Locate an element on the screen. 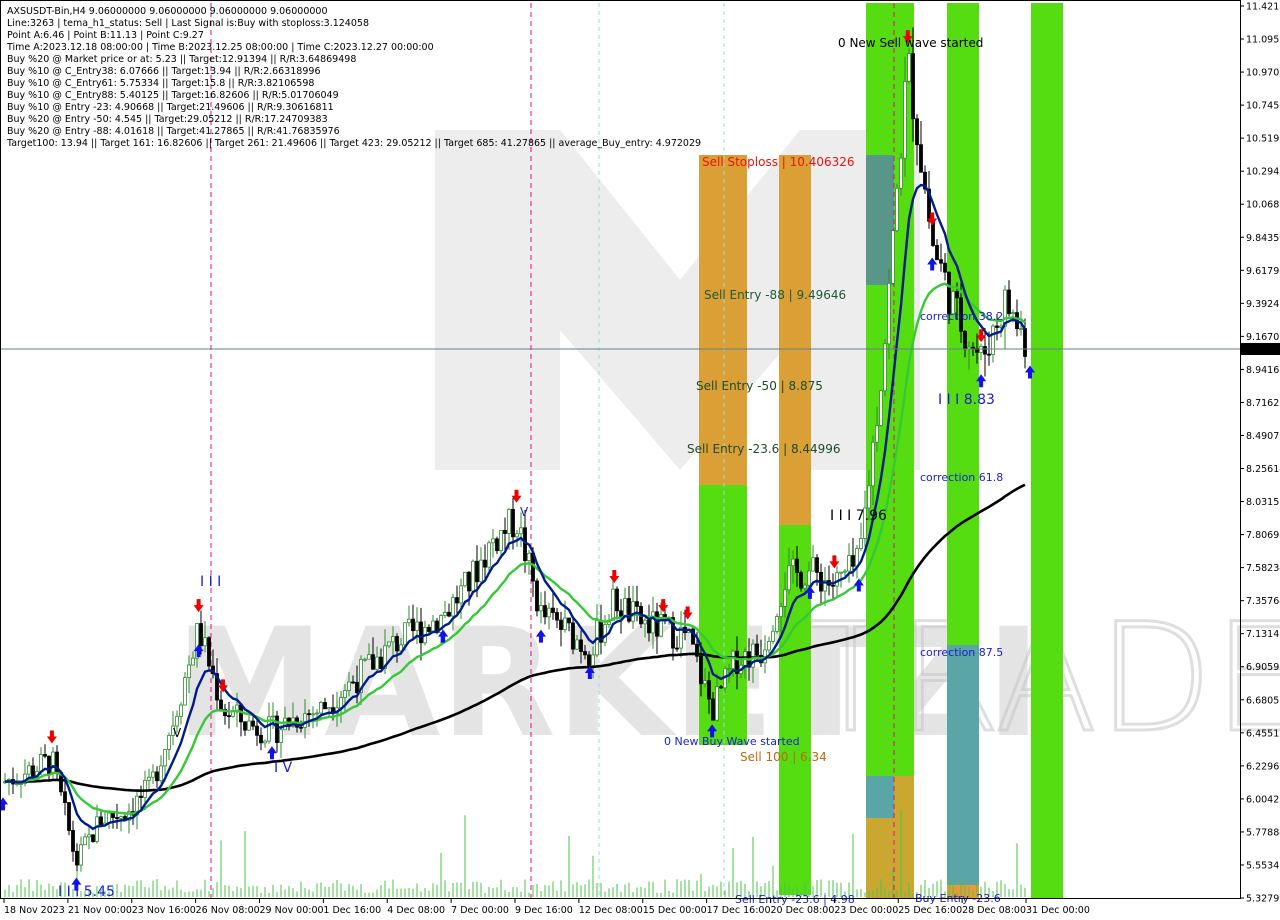 The height and width of the screenshot is (920, 1280). price-tick-label: 6.90596 is located at coordinates (1263, 667).